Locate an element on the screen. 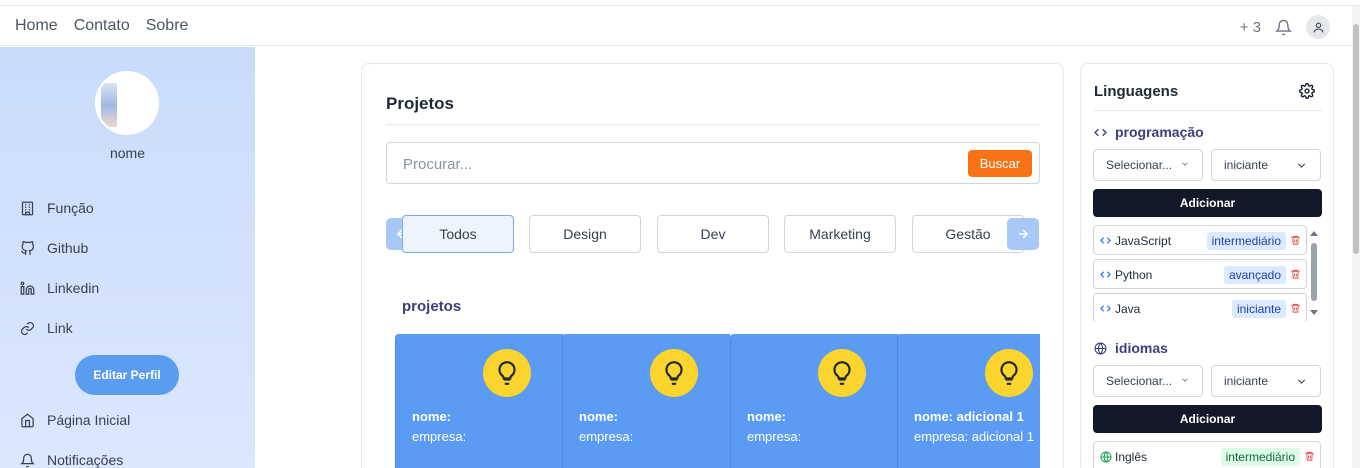 The width and height of the screenshot is (1360, 468). sidebar-item-funcao: Função is located at coordinates (57, 208).